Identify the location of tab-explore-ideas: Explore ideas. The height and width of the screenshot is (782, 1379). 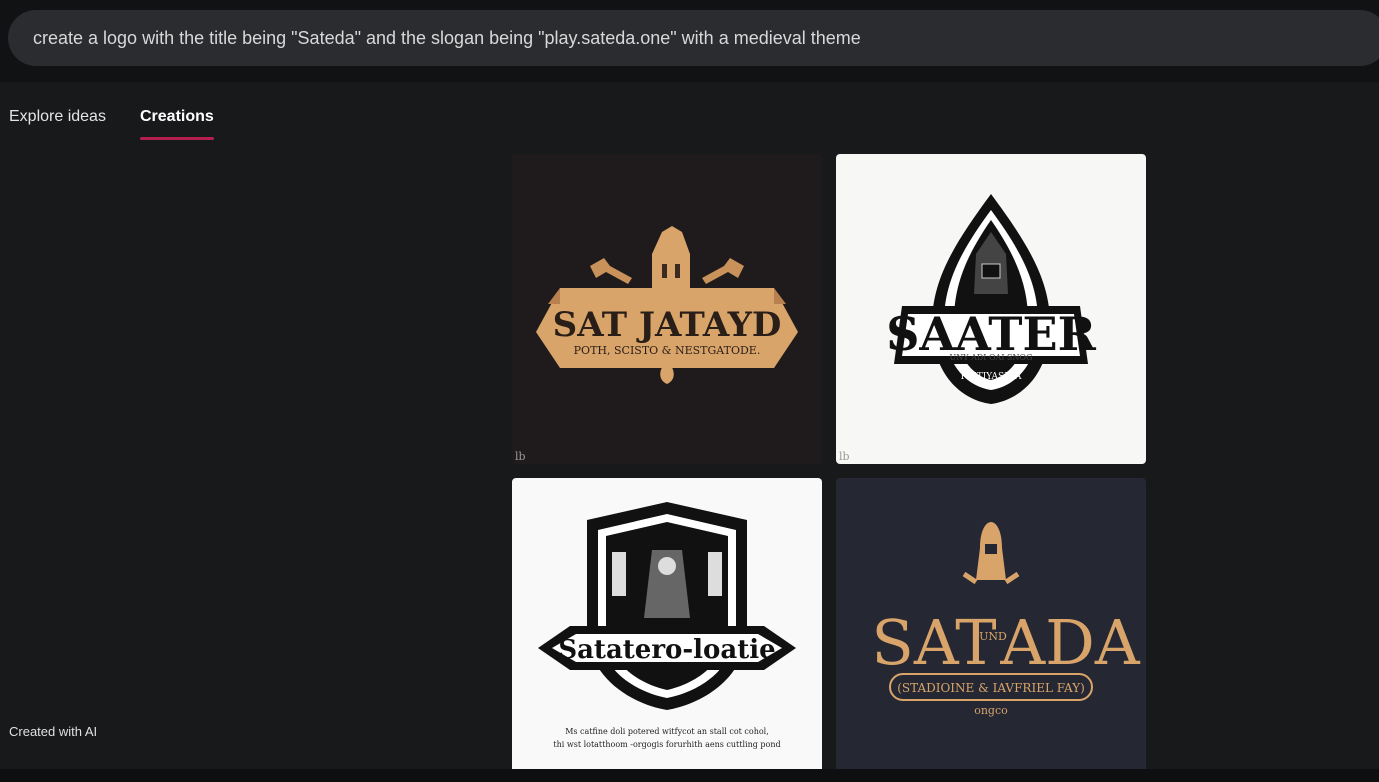
(57, 117).